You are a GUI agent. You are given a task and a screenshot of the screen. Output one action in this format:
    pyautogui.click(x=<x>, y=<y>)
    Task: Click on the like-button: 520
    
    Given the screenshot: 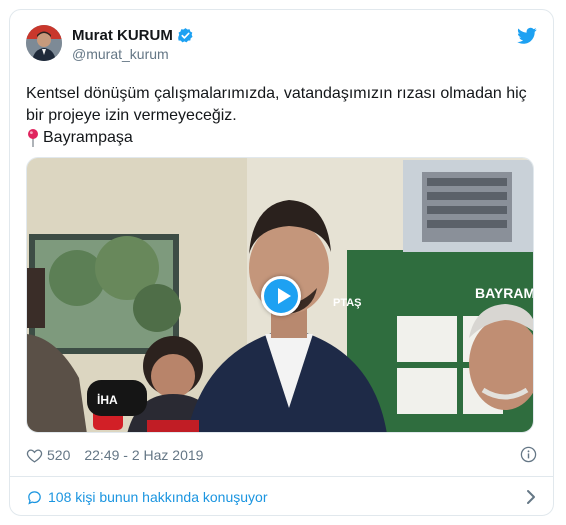 What is the action you would take?
    pyautogui.click(x=48, y=455)
    